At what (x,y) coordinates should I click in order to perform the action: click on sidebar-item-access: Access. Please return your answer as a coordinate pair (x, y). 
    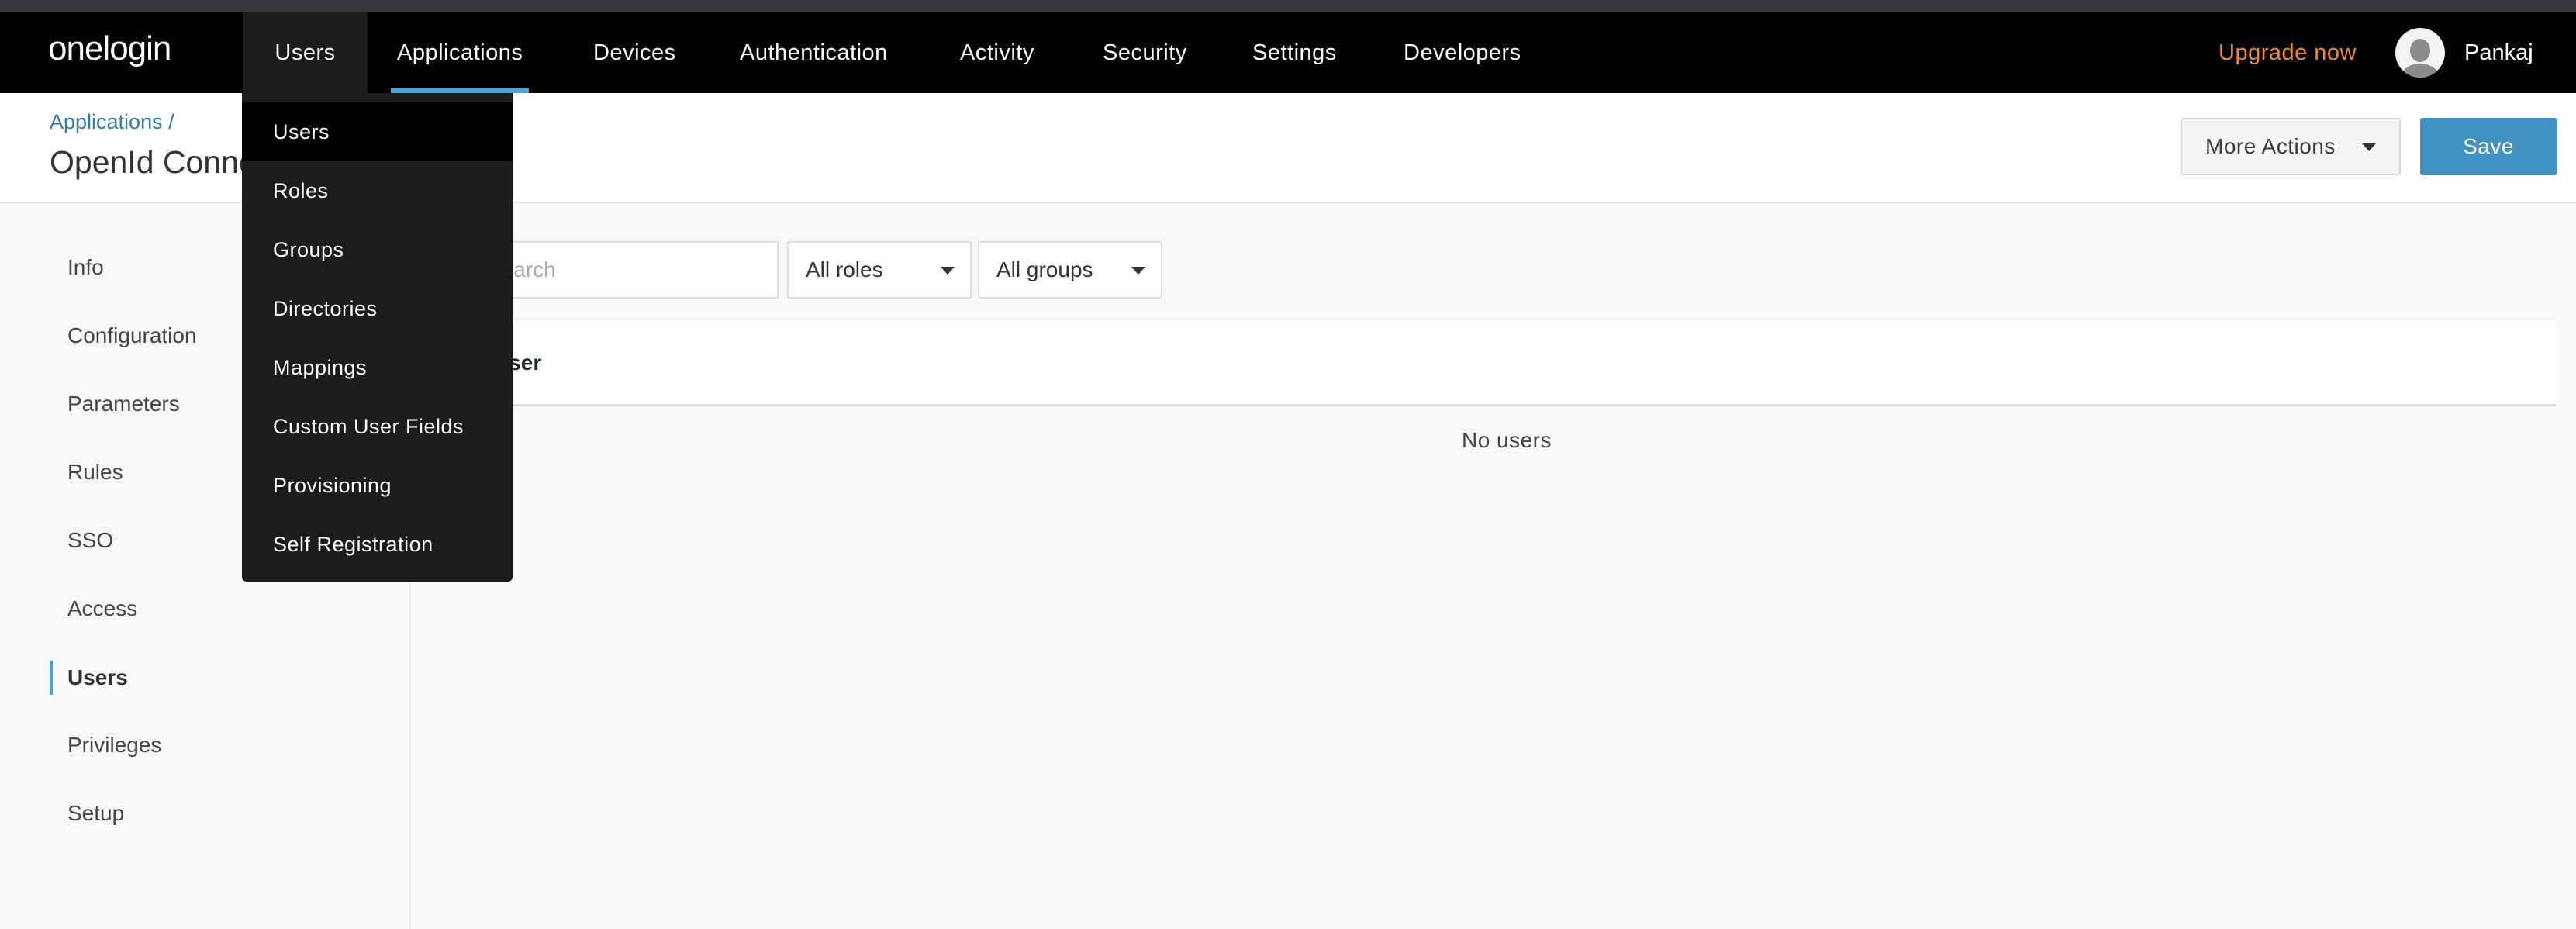
    Looking at the image, I should click on (205, 609).